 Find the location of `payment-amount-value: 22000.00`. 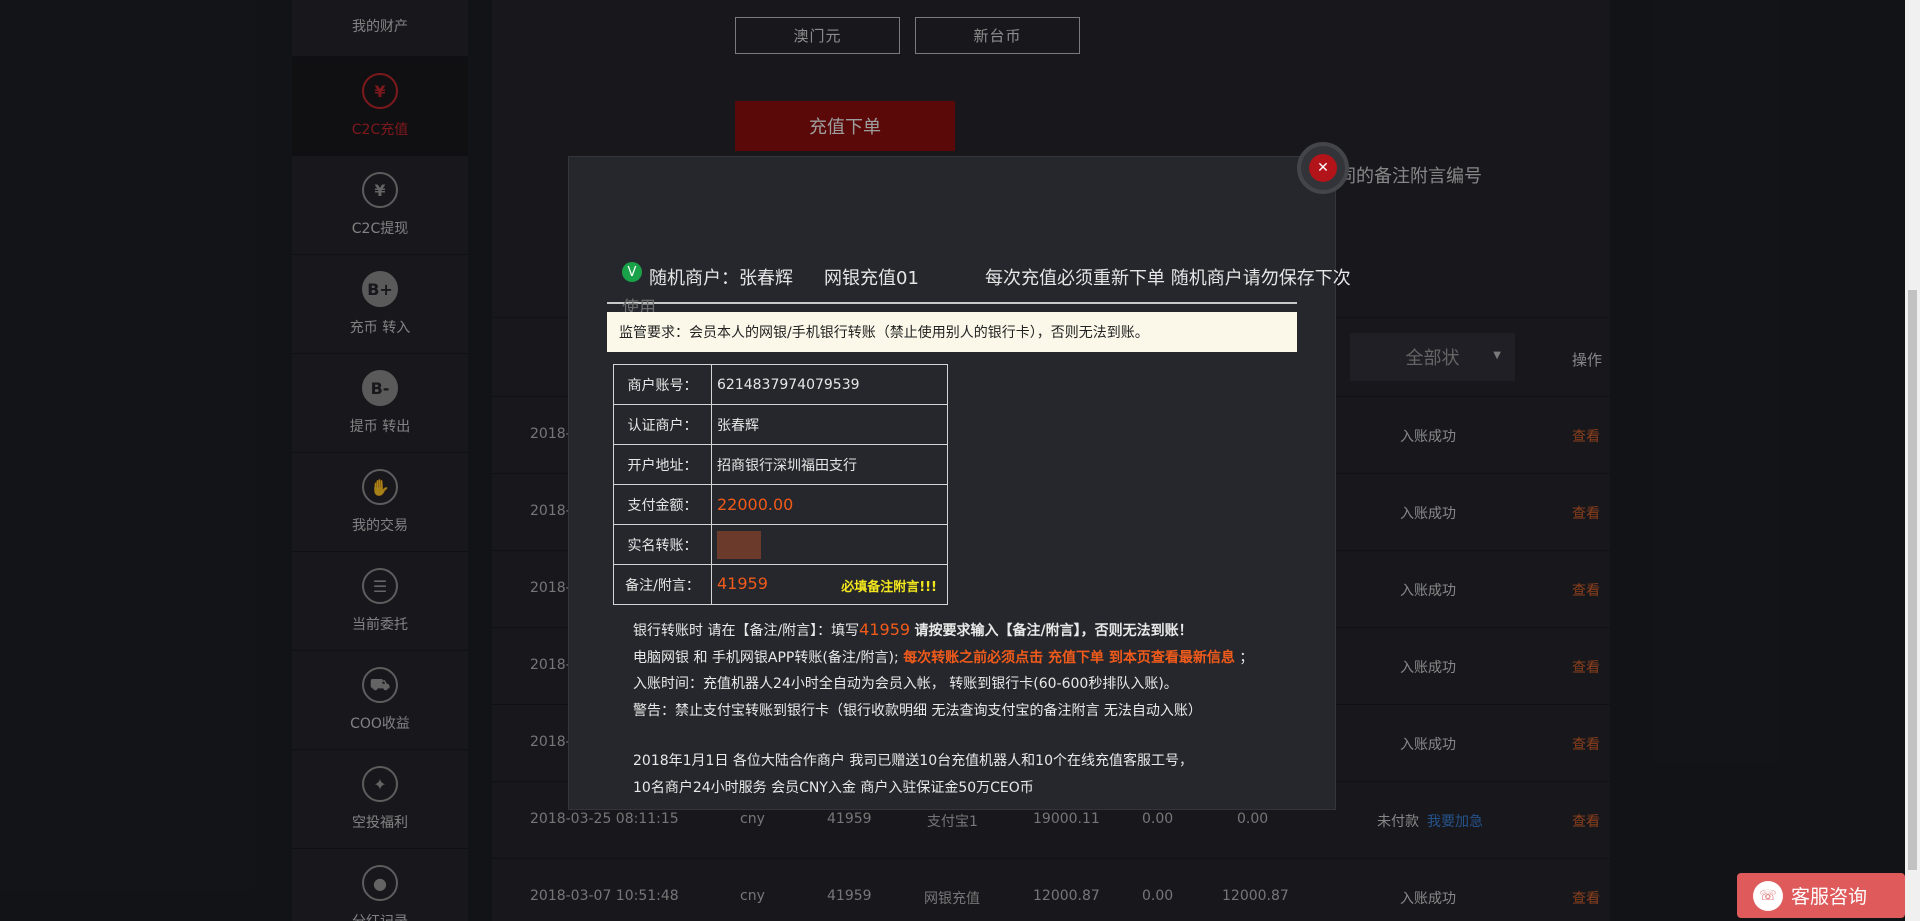

payment-amount-value: 22000.00 is located at coordinates (755, 504).